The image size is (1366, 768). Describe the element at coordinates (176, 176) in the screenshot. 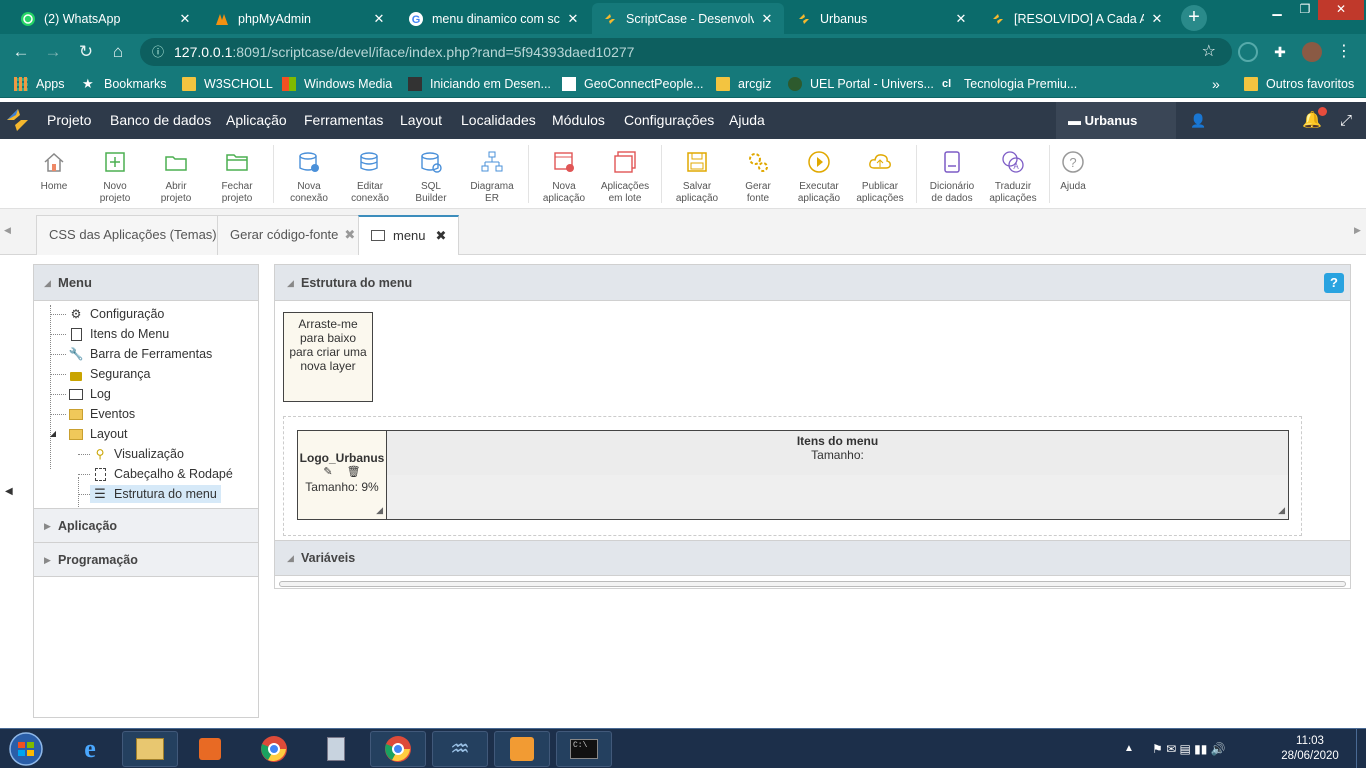

I see `open-project-button: Abrir projeto` at that location.